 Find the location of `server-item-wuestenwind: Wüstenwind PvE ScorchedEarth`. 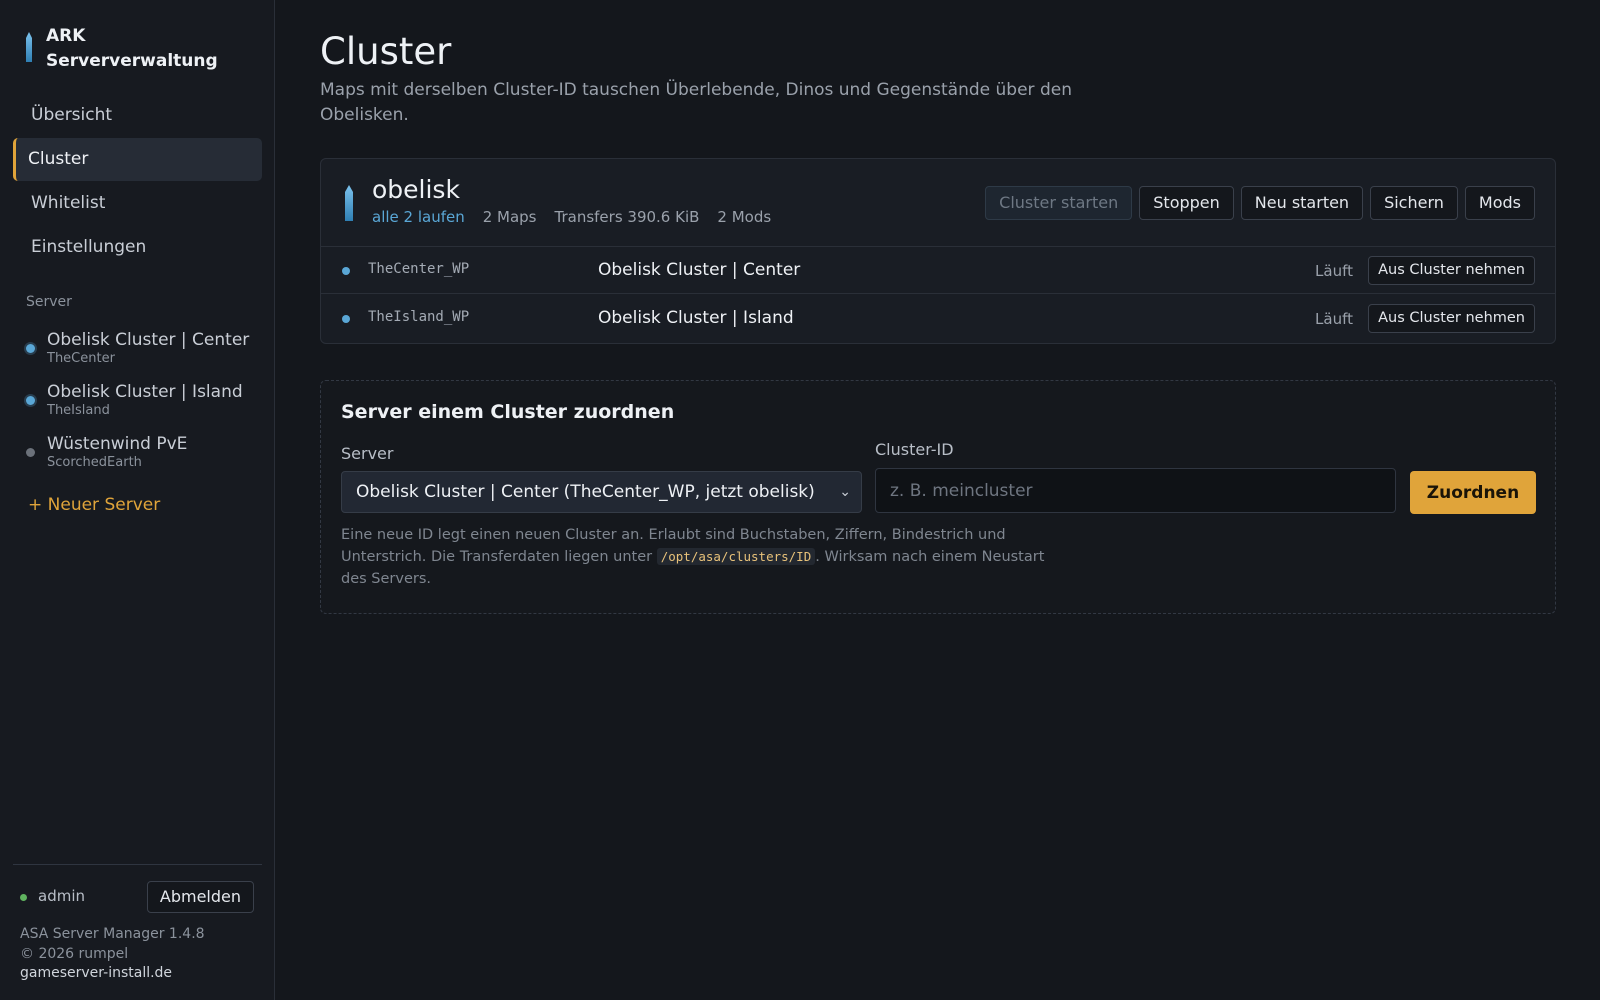

server-item-wuestenwind: Wüstenwind PvE ScorchedEarth is located at coordinates (146, 454).